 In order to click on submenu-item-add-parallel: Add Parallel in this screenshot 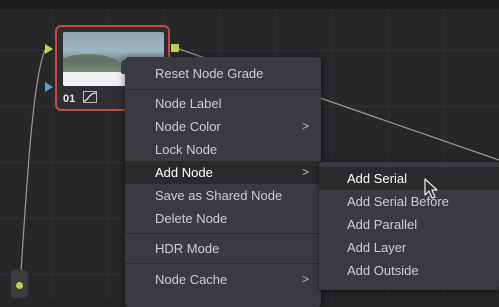, I will do `click(409, 224)`.